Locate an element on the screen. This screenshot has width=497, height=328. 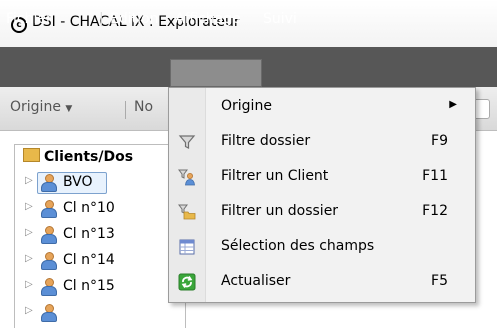
menu-item-filtrer-client: Filtrer un Client F11 is located at coordinates (322, 177).